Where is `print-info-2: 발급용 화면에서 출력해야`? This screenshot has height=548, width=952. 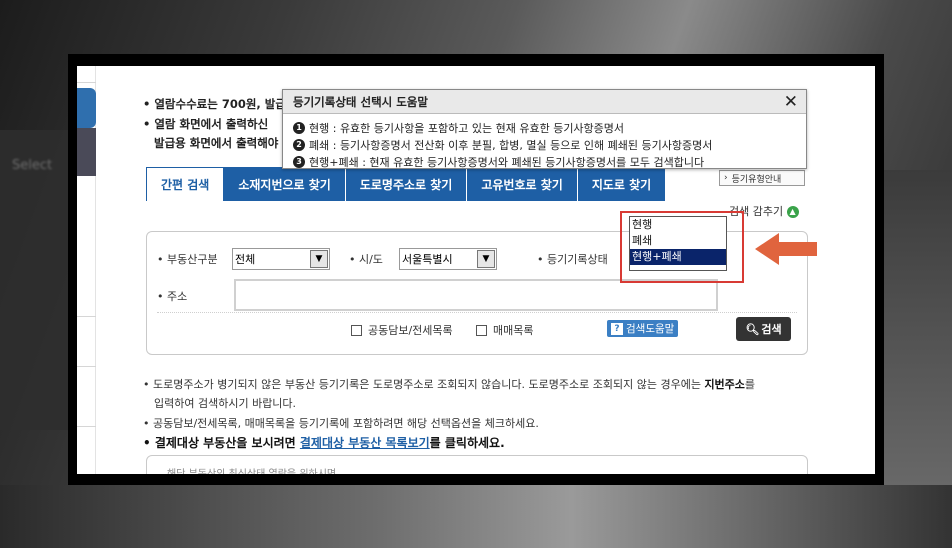
print-info-2: 발급용 화면에서 출력해야 is located at coordinates (216, 143).